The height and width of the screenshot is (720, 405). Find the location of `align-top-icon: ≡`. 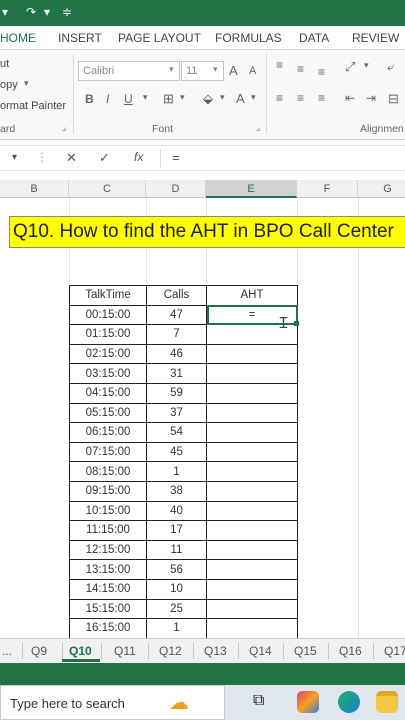

align-top-icon: ≡ is located at coordinates (279, 65).